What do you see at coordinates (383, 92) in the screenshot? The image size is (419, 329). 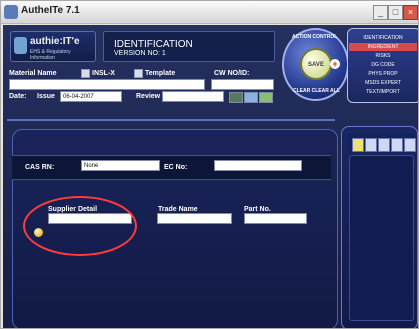 I see `menu-text-import: TEXT/IMPORT` at bounding box center [383, 92].